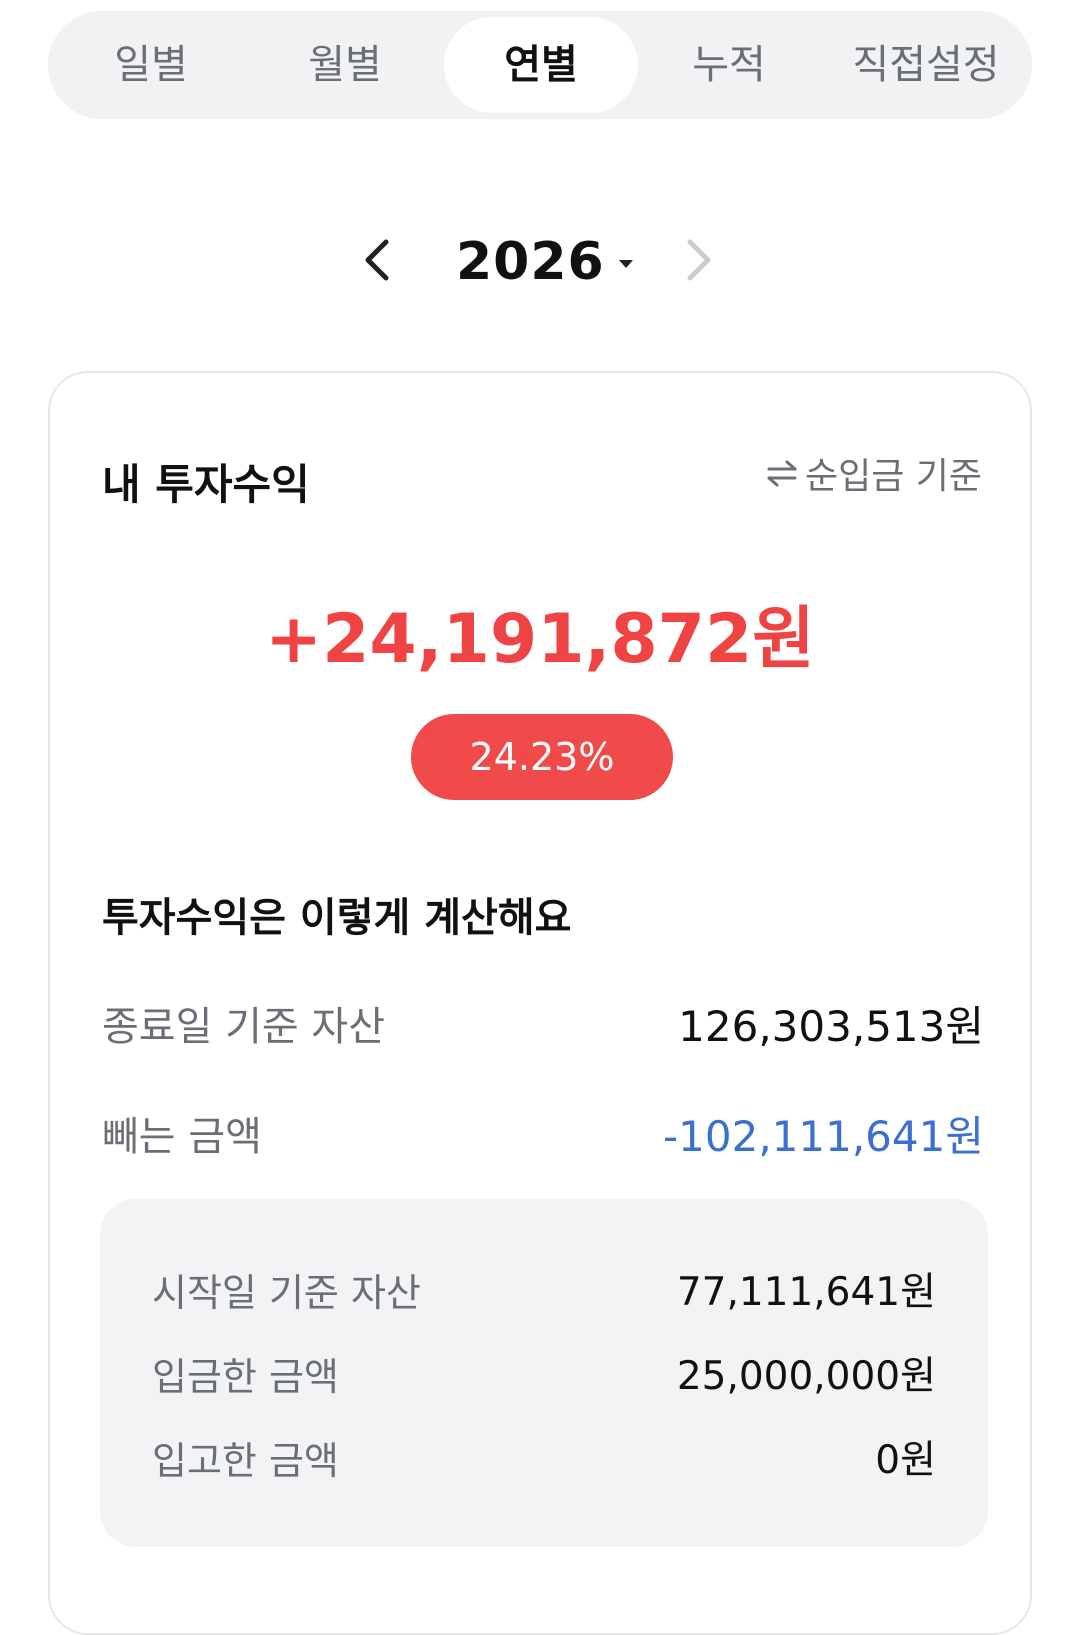 This screenshot has height=1635, width=1080. What do you see at coordinates (542, 757) in the screenshot?
I see `profit-rate-badge: 24.23%` at bounding box center [542, 757].